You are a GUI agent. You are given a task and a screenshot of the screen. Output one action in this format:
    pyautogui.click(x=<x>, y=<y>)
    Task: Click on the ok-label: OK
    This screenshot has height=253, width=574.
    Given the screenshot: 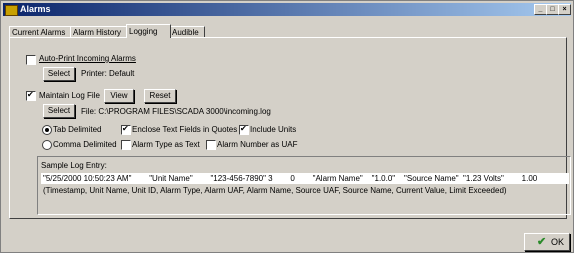 What is the action you would take?
    pyautogui.click(x=558, y=242)
    